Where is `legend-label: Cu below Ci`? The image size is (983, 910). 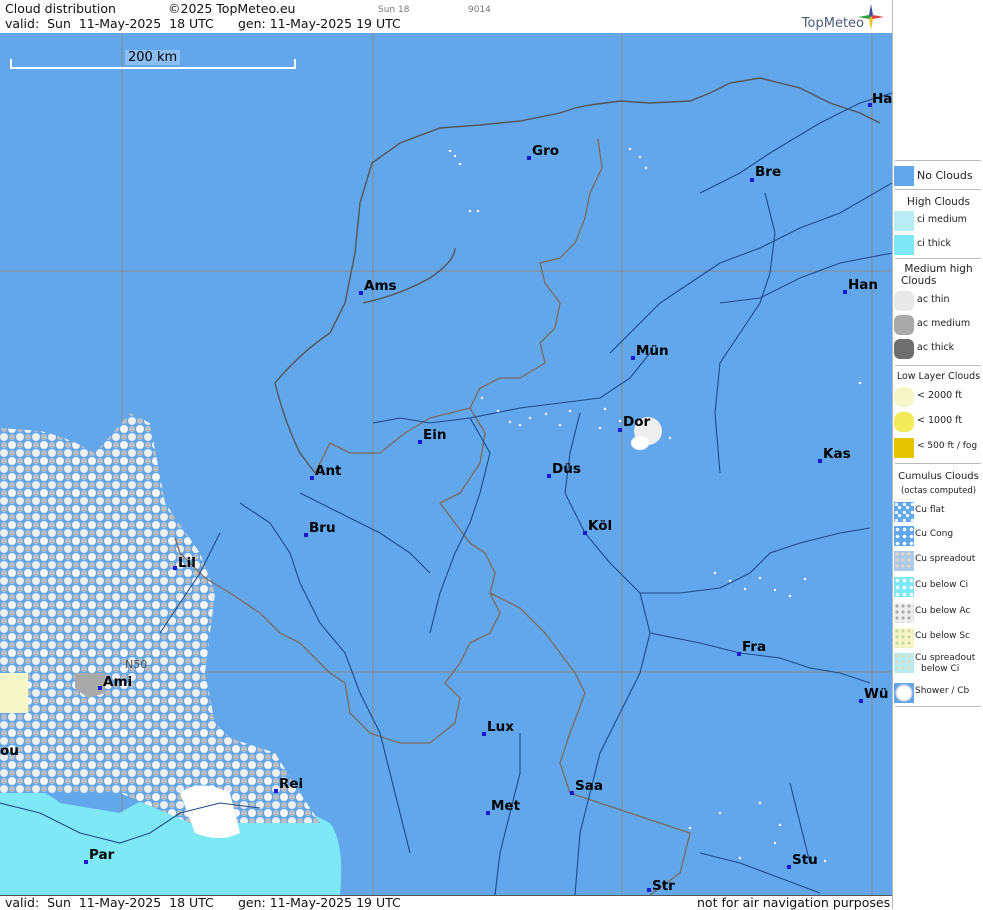
legend-label: Cu below Ci is located at coordinates (942, 585).